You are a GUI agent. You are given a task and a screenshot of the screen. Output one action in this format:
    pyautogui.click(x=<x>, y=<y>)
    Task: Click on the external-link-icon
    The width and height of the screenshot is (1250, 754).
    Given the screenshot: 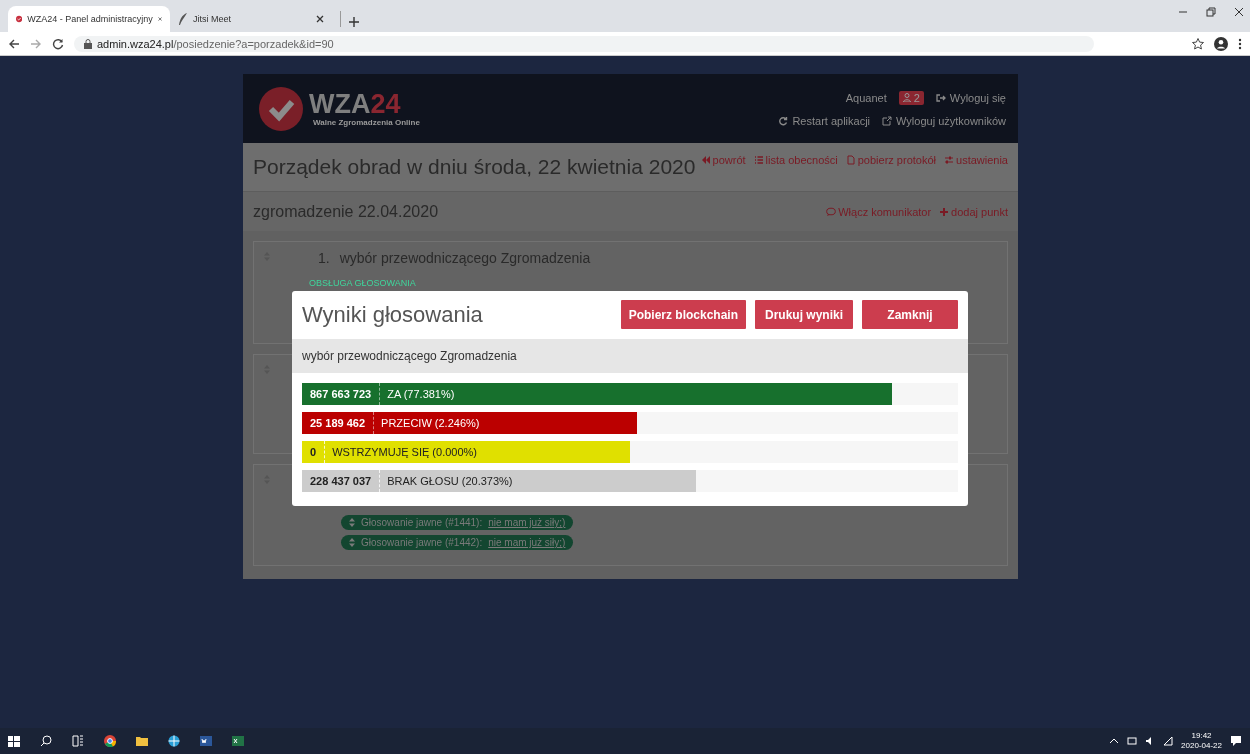 What is the action you would take?
    pyautogui.click(x=887, y=120)
    